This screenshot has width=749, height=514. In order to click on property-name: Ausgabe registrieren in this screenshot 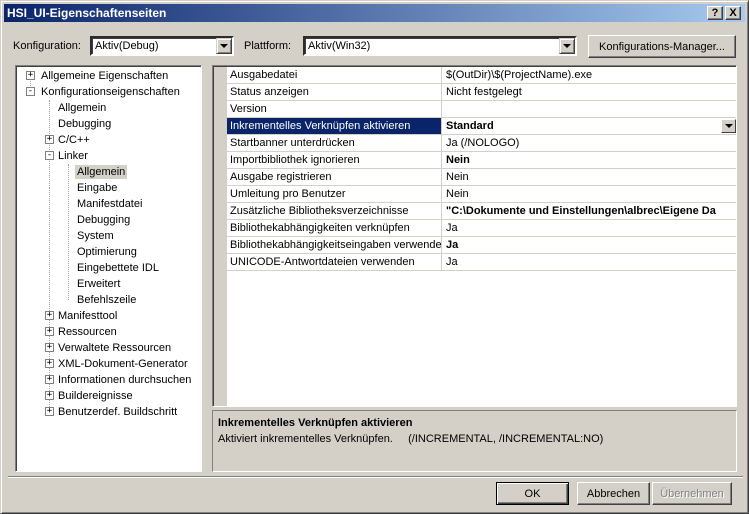, I will do `click(334, 177)`.